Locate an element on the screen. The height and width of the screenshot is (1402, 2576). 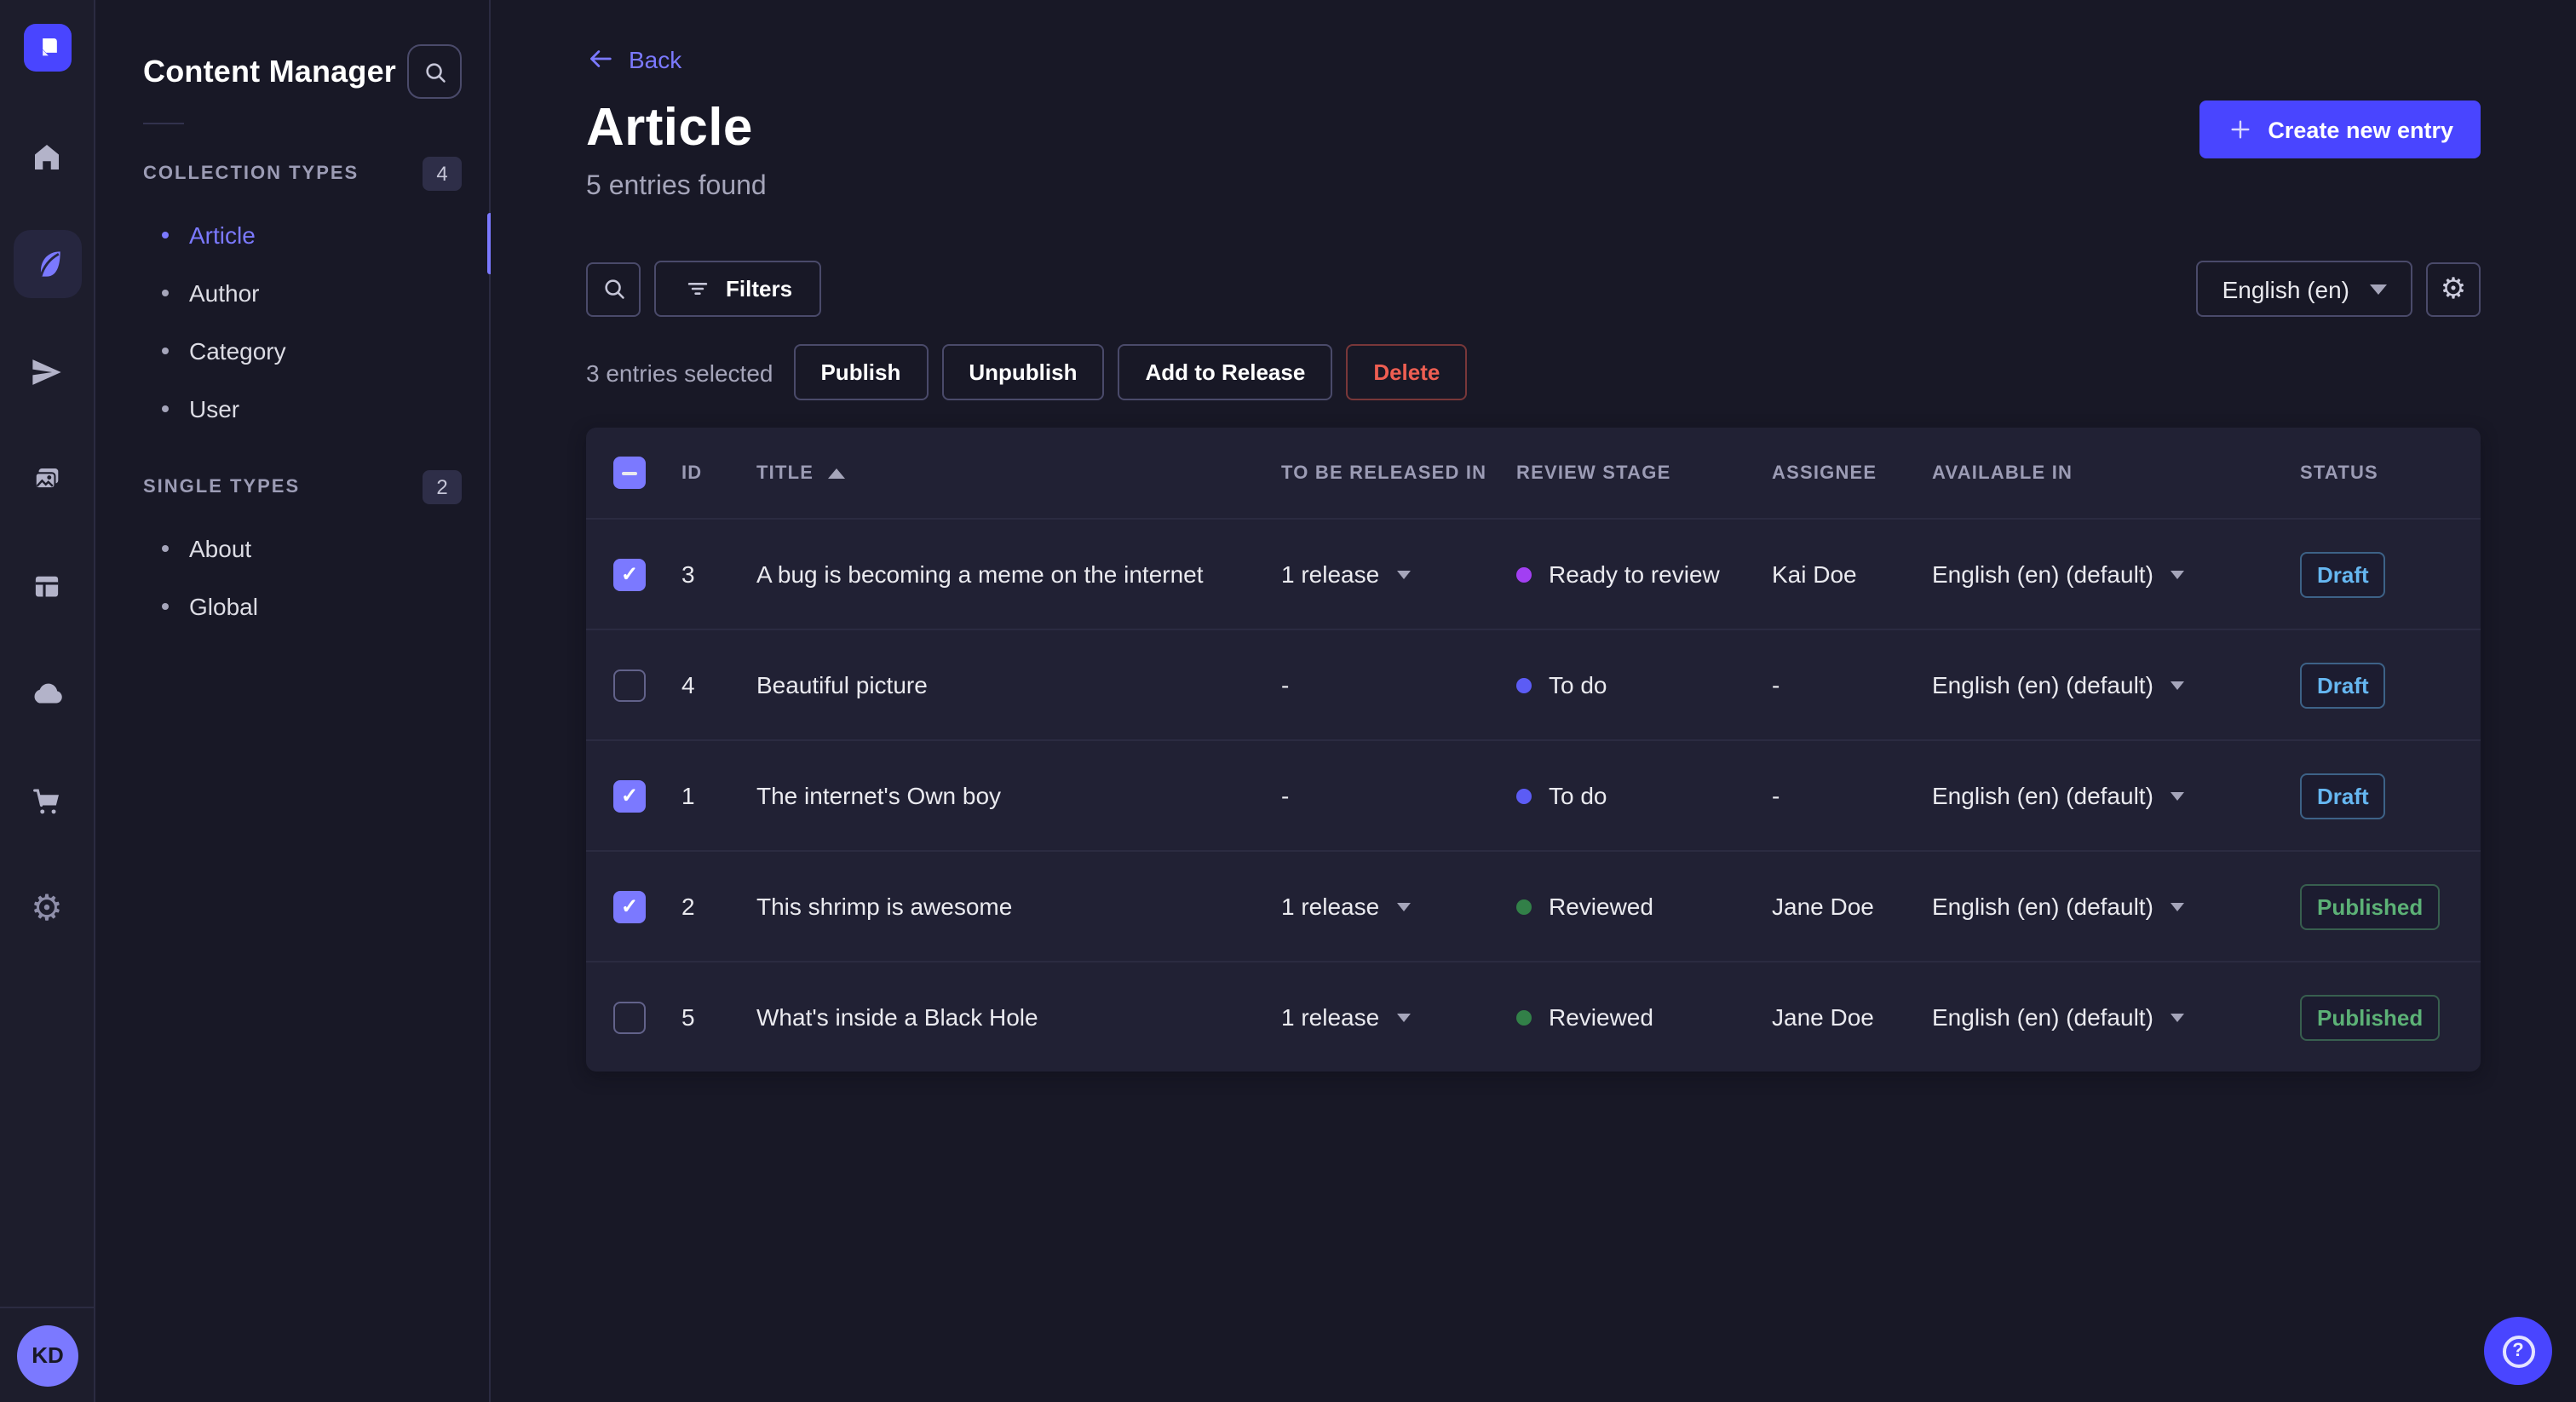
nav-content-manager is located at coordinates (47, 264).